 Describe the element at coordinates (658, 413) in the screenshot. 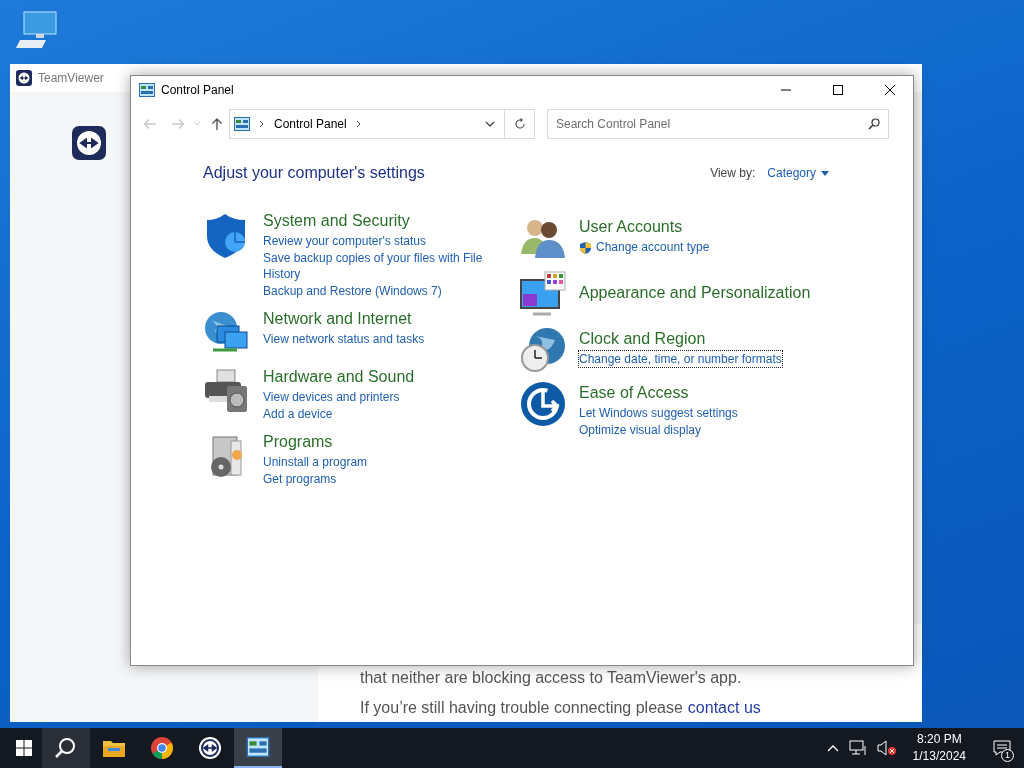

I see `task-link: Let Windows suggest settings` at that location.